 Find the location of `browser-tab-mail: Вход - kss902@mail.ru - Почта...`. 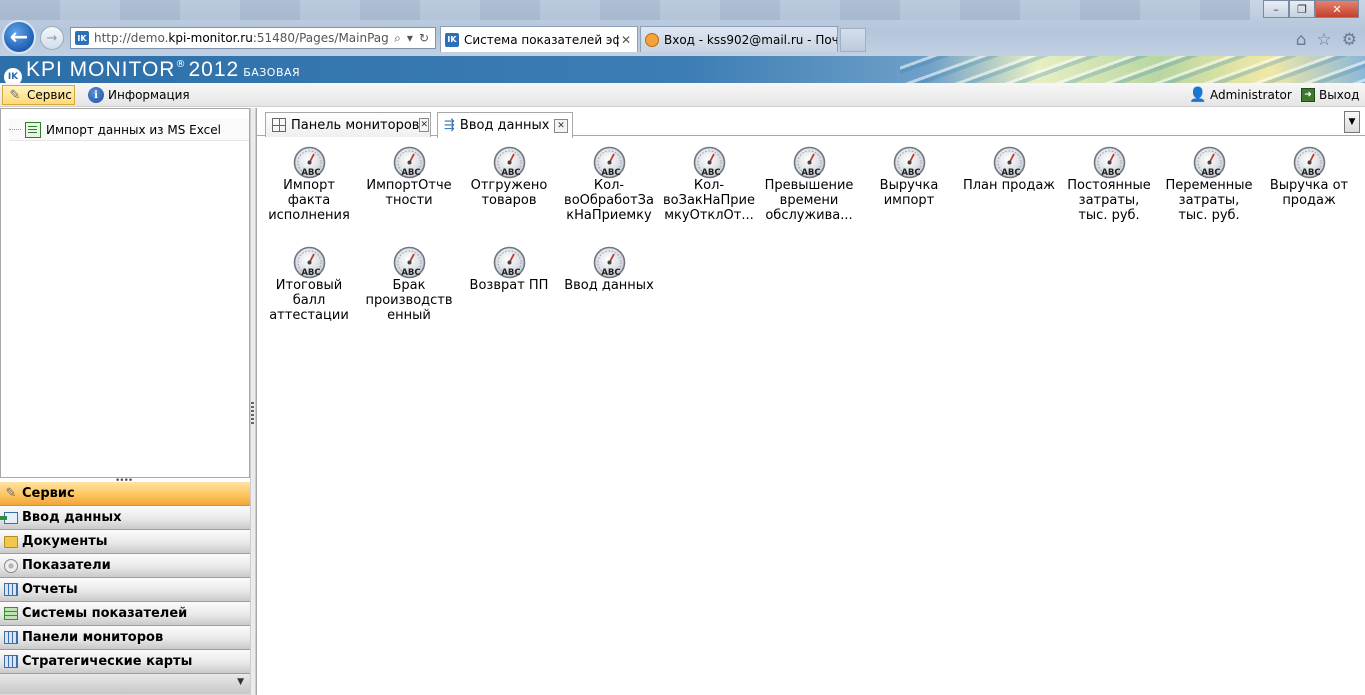

browser-tab-mail: Вход - kss902@mail.ru - Почта... is located at coordinates (739, 39).